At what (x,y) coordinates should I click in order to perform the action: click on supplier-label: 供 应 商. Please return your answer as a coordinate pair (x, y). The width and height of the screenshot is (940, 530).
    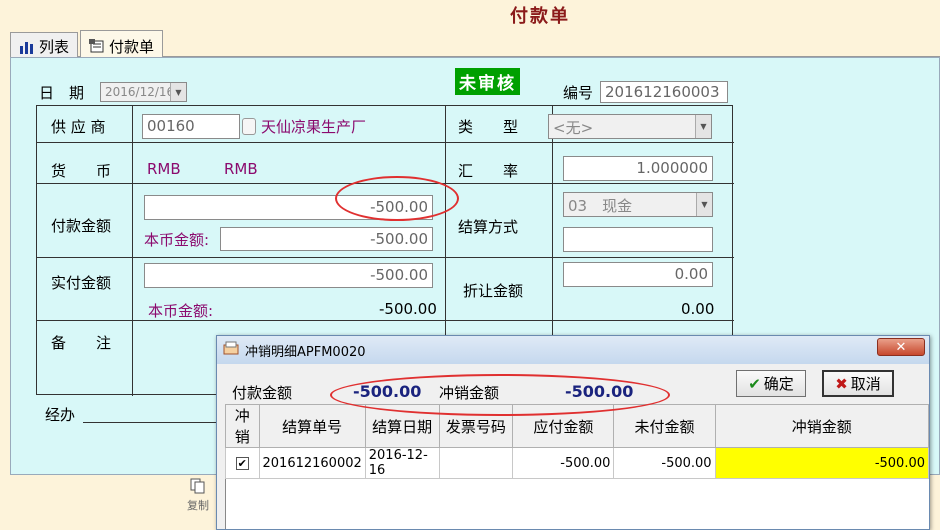
    Looking at the image, I should click on (78, 127).